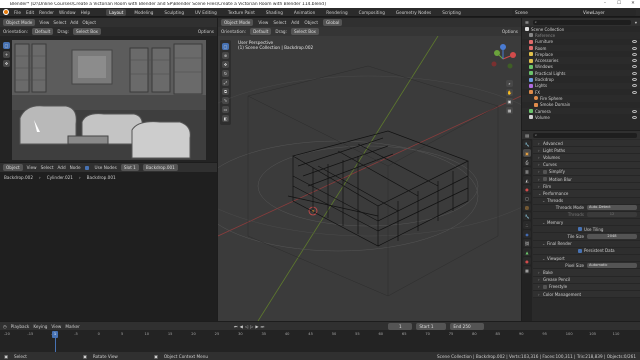 This screenshot has width=640, height=360. I want to click on jump-start-icon: ⏮, so click(236, 326).